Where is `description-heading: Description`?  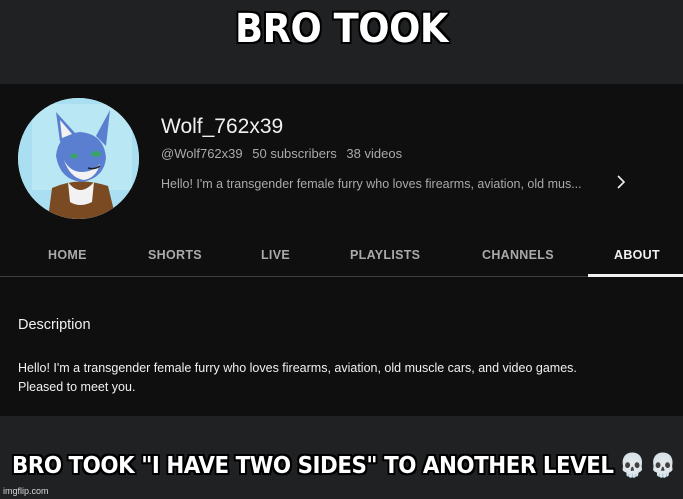
description-heading: Description is located at coordinates (54, 325).